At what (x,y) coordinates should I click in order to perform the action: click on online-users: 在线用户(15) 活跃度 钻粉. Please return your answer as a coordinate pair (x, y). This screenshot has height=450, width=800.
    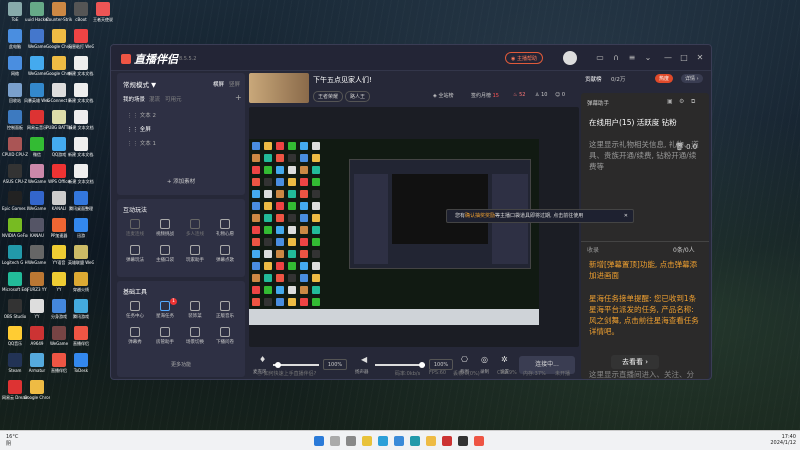
    Looking at the image, I should click on (645, 122).